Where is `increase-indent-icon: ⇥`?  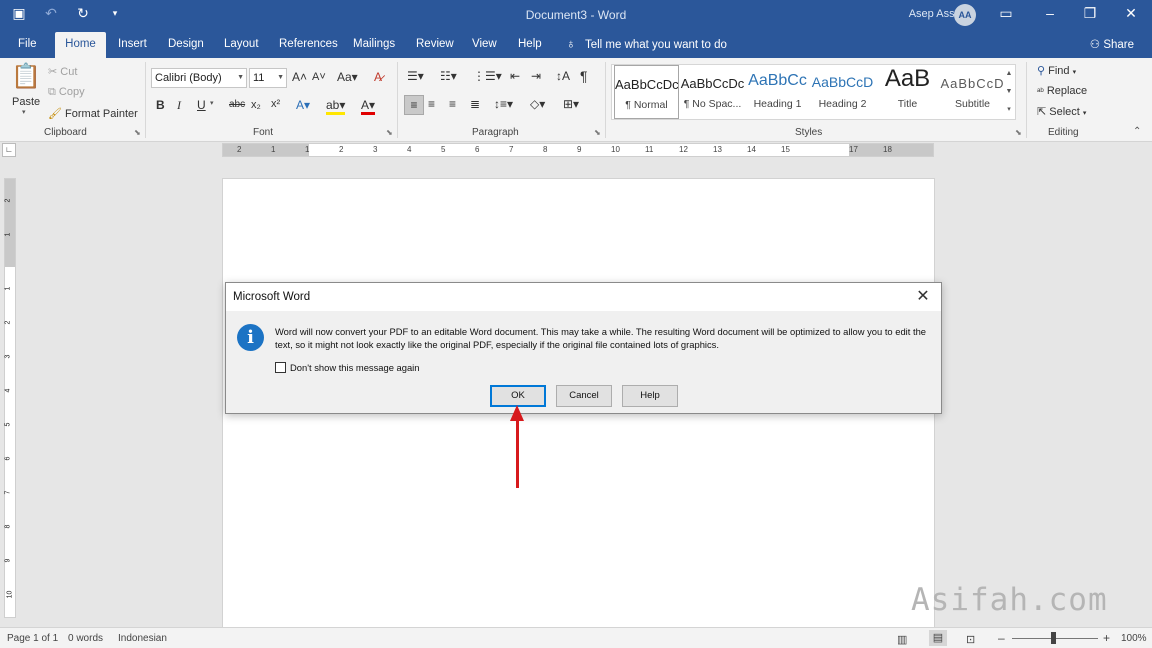 increase-indent-icon: ⇥ is located at coordinates (536, 76).